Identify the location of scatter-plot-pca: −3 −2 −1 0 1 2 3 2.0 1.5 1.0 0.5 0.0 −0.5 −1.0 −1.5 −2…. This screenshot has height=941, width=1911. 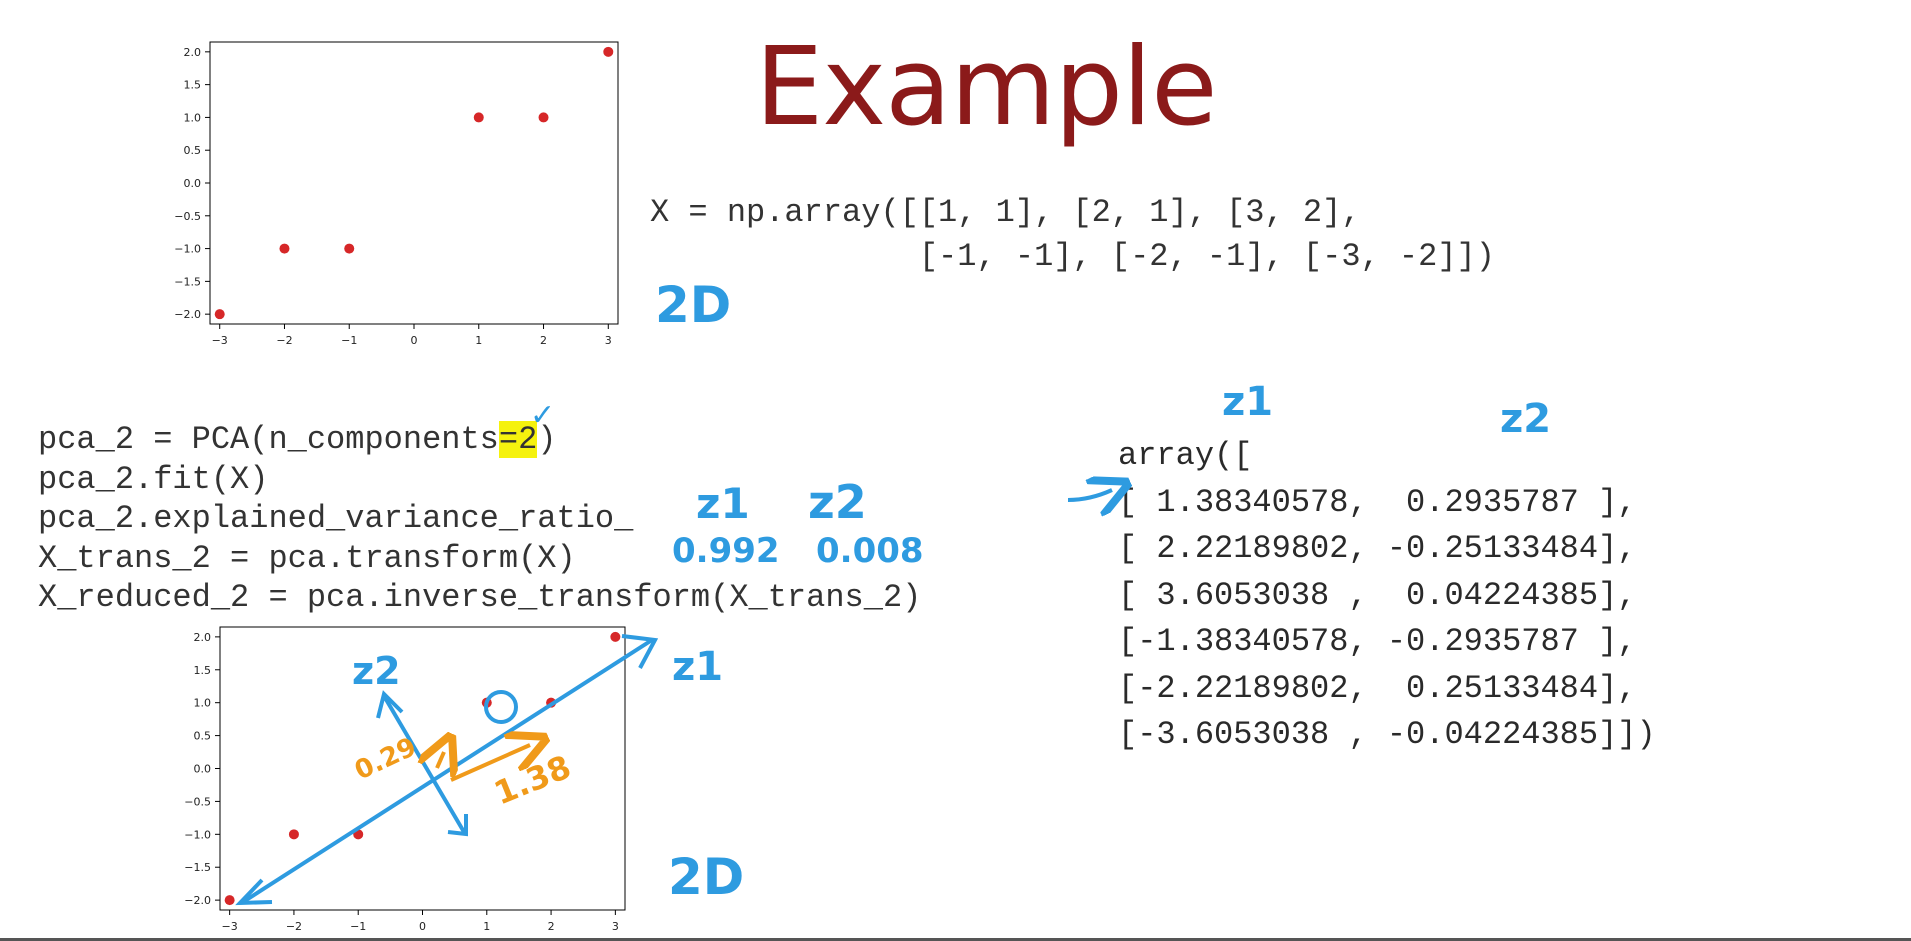
(405, 779).